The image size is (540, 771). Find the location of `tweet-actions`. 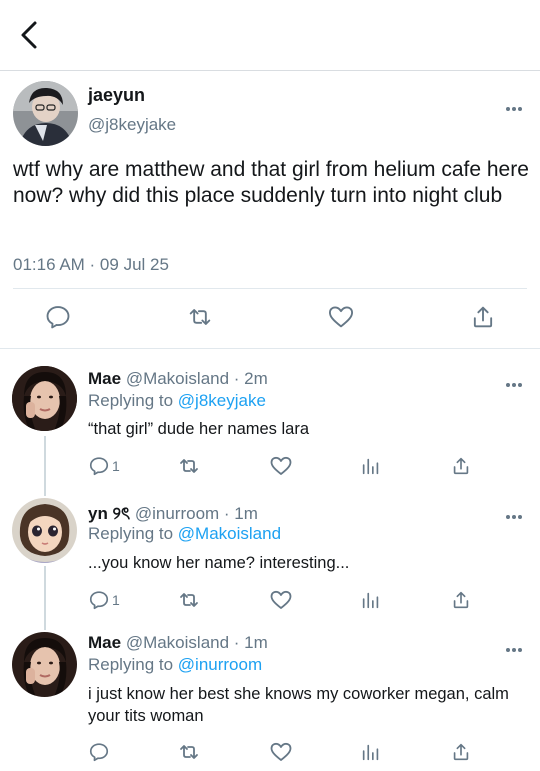

tweet-actions is located at coordinates (270, 318).